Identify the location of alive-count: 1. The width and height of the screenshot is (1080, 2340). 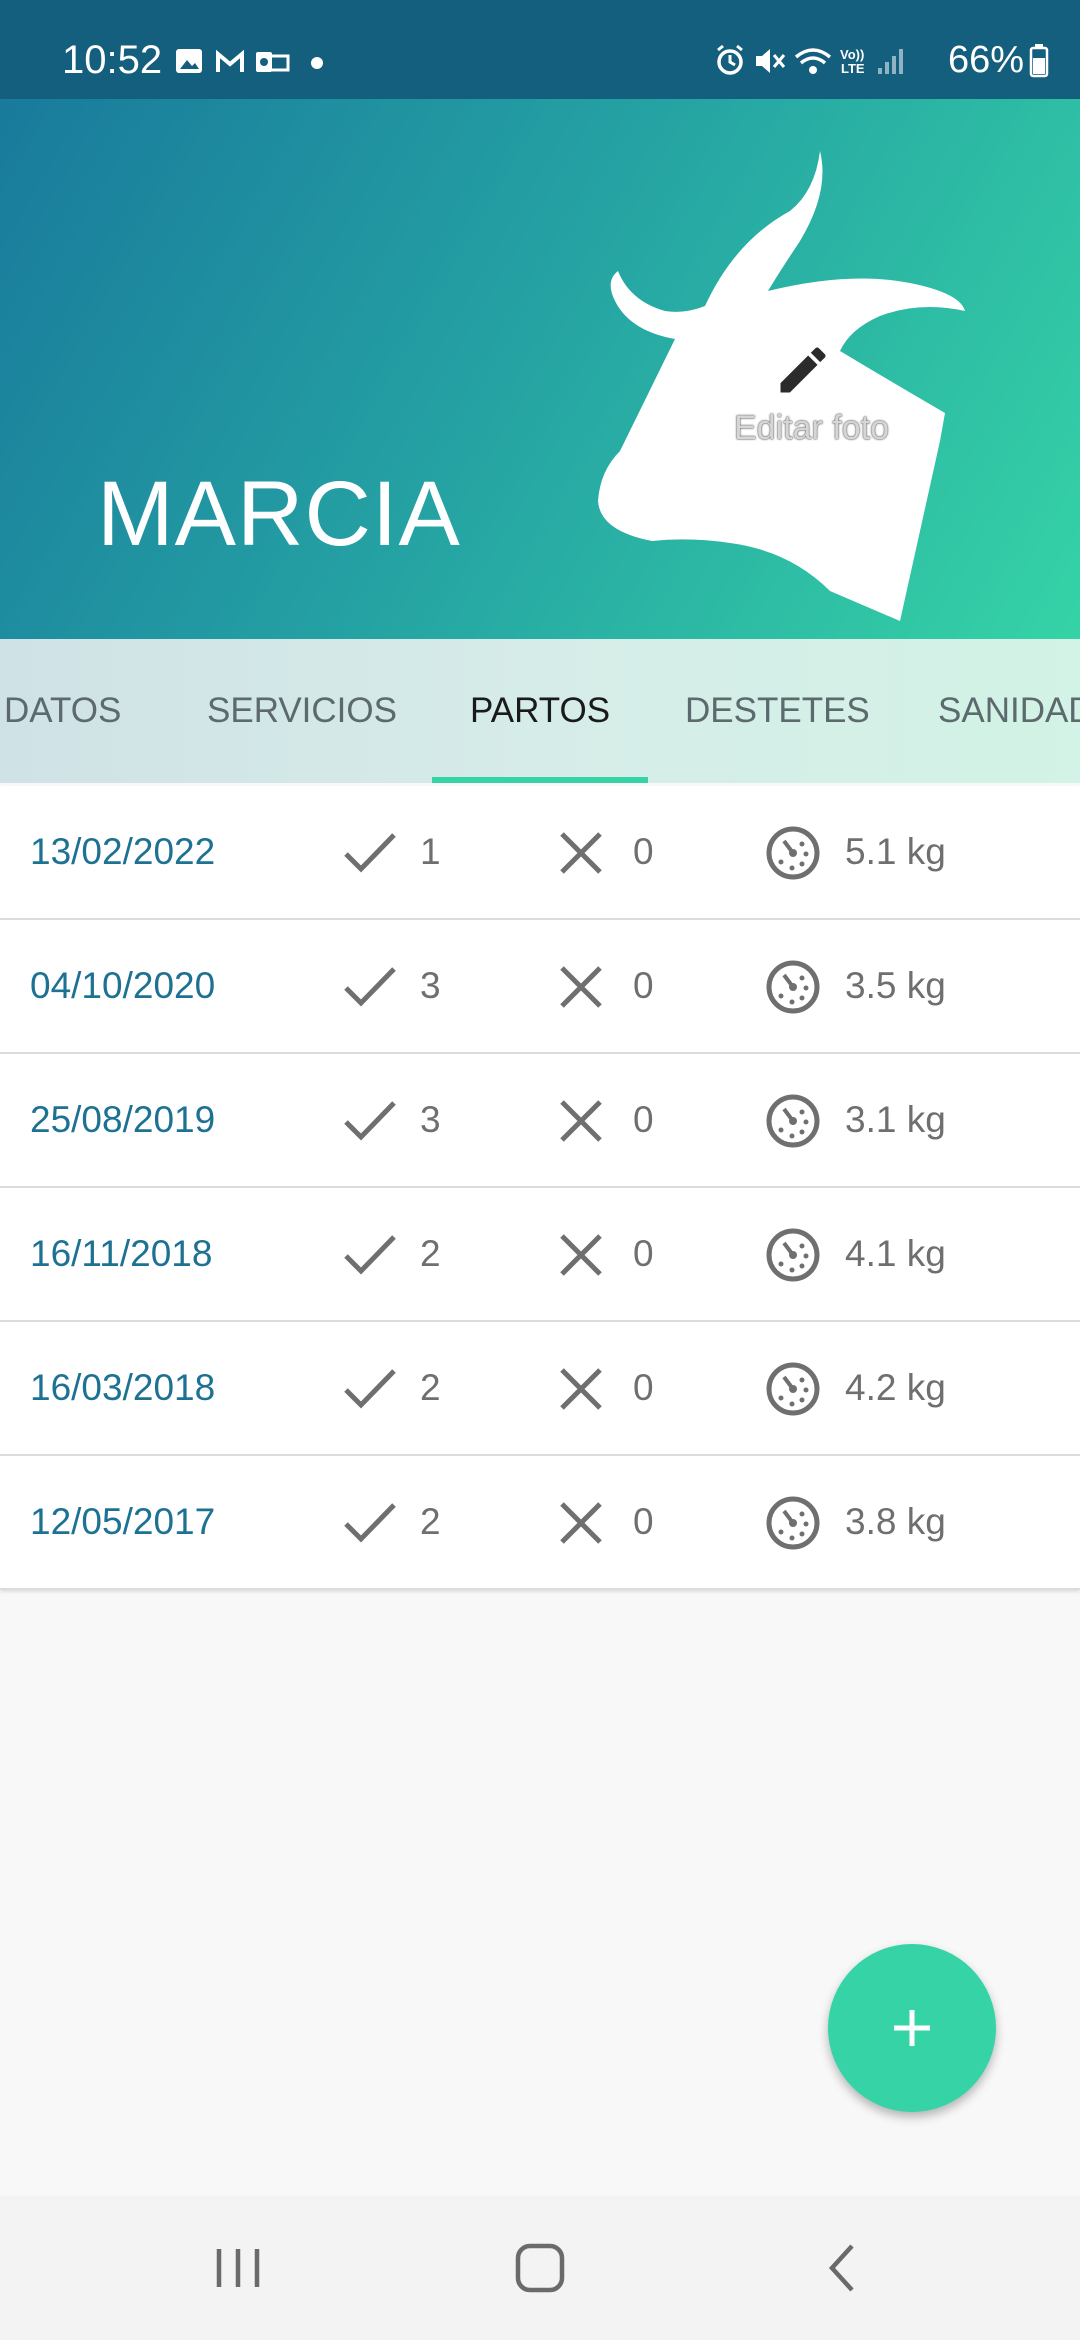
(430, 851).